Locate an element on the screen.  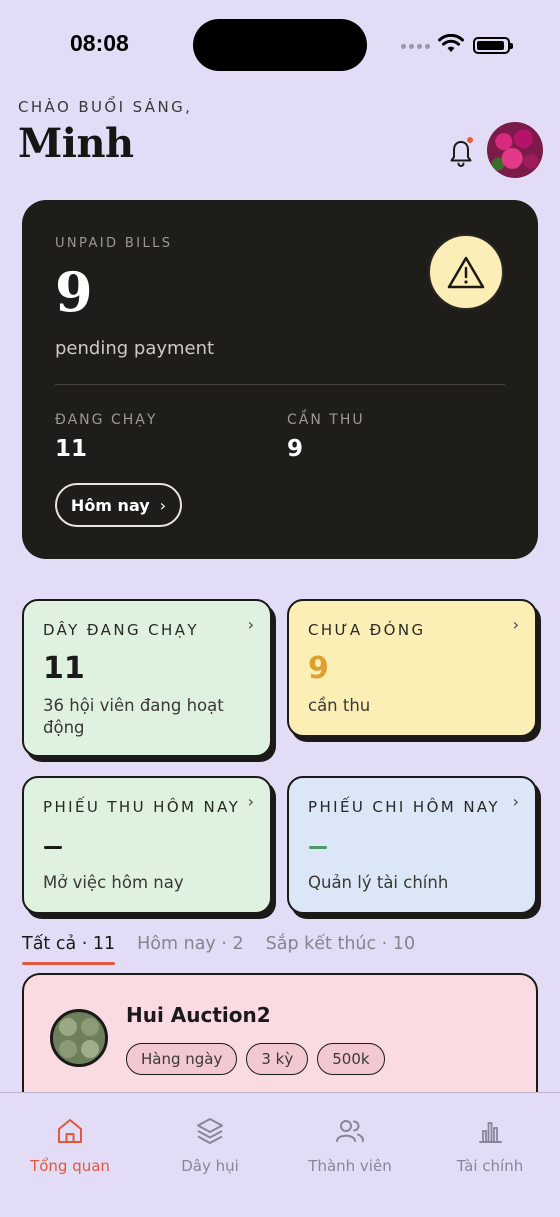
notification-dot is located at coordinates (470, 140).